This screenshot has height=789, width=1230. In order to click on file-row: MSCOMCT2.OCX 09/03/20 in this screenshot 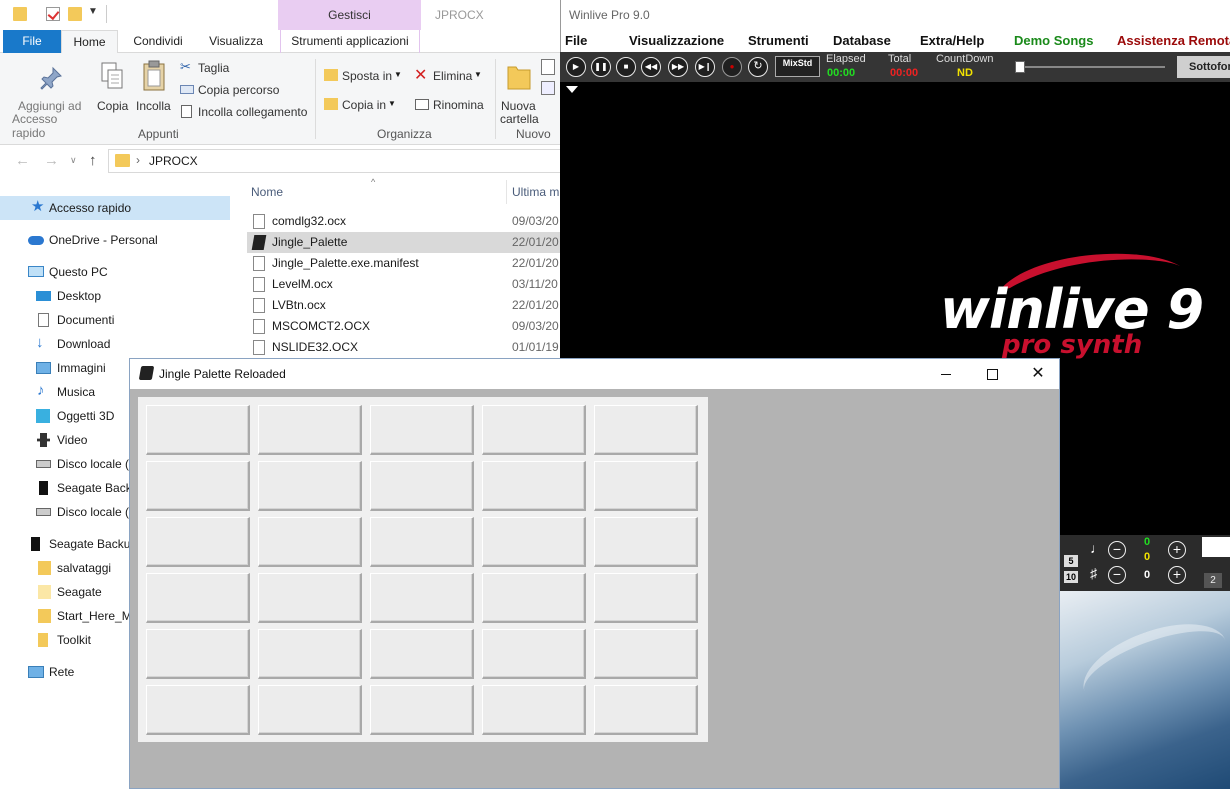, I will do `click(403, 326)`.